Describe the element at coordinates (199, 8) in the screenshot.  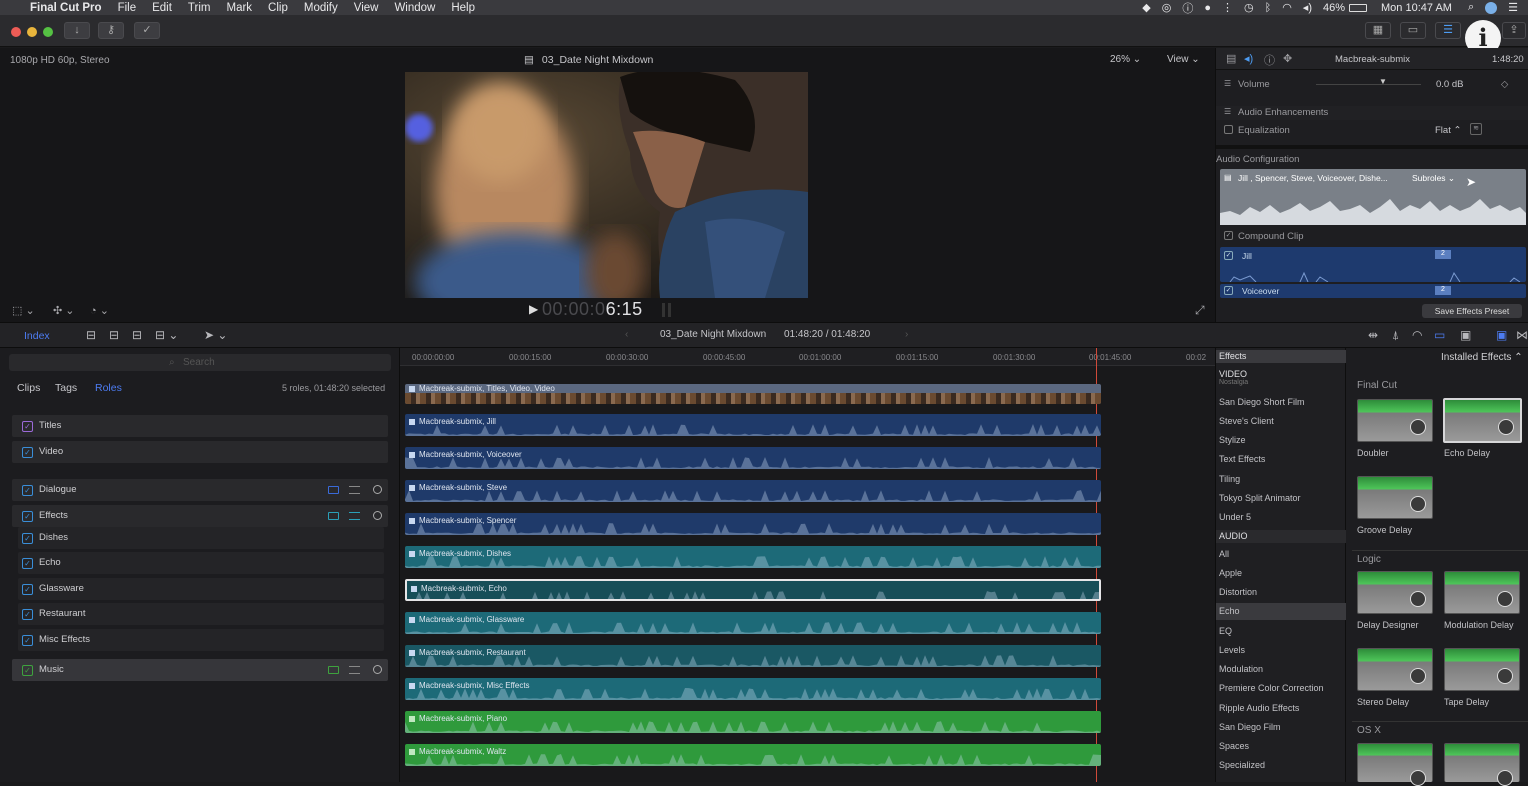
I see `menu-trim: Trim` at that location.